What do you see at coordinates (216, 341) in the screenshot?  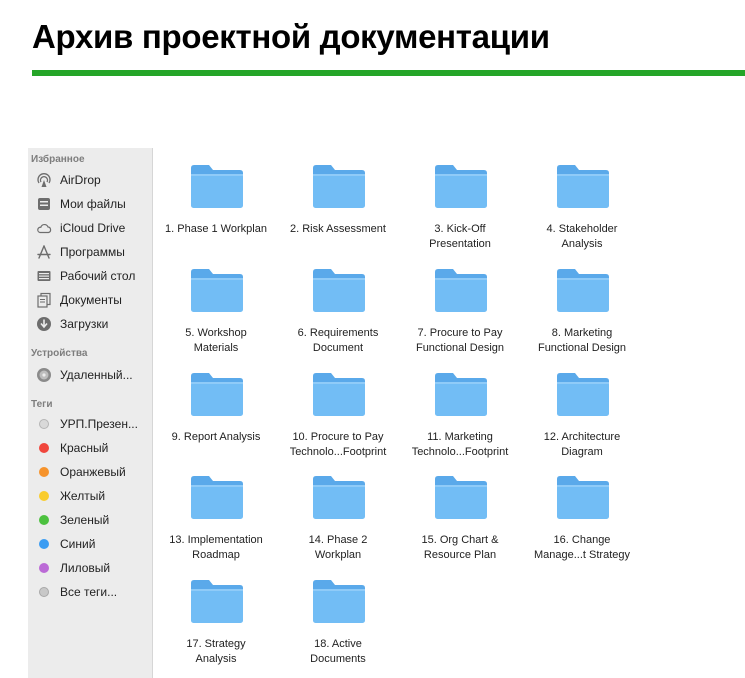 I see `folder-name: 5. Workshop Materials` at bounding box center [216, 341].